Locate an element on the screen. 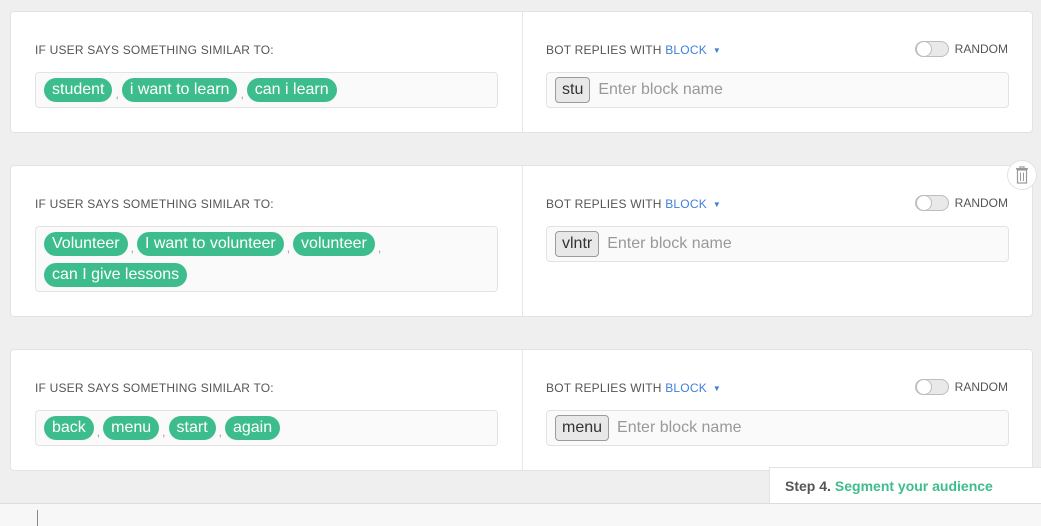 The image size is (1041, 526). delete-rule-button is located at coordinates (1022, 175).